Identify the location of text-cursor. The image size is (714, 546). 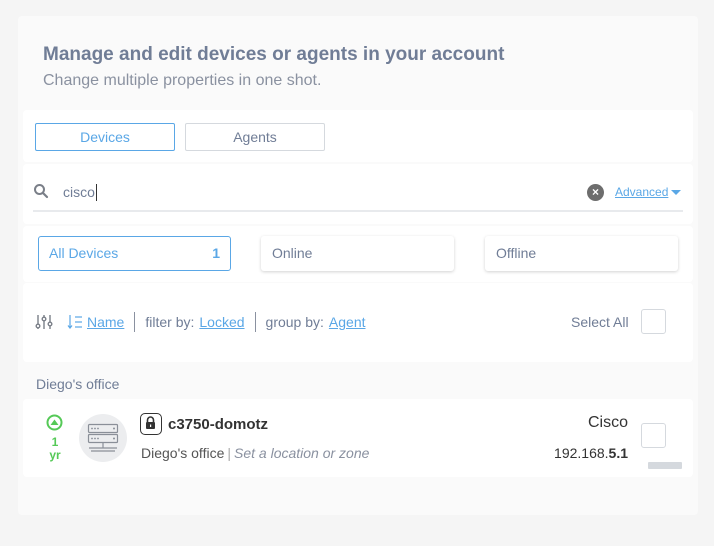
(96, 192).